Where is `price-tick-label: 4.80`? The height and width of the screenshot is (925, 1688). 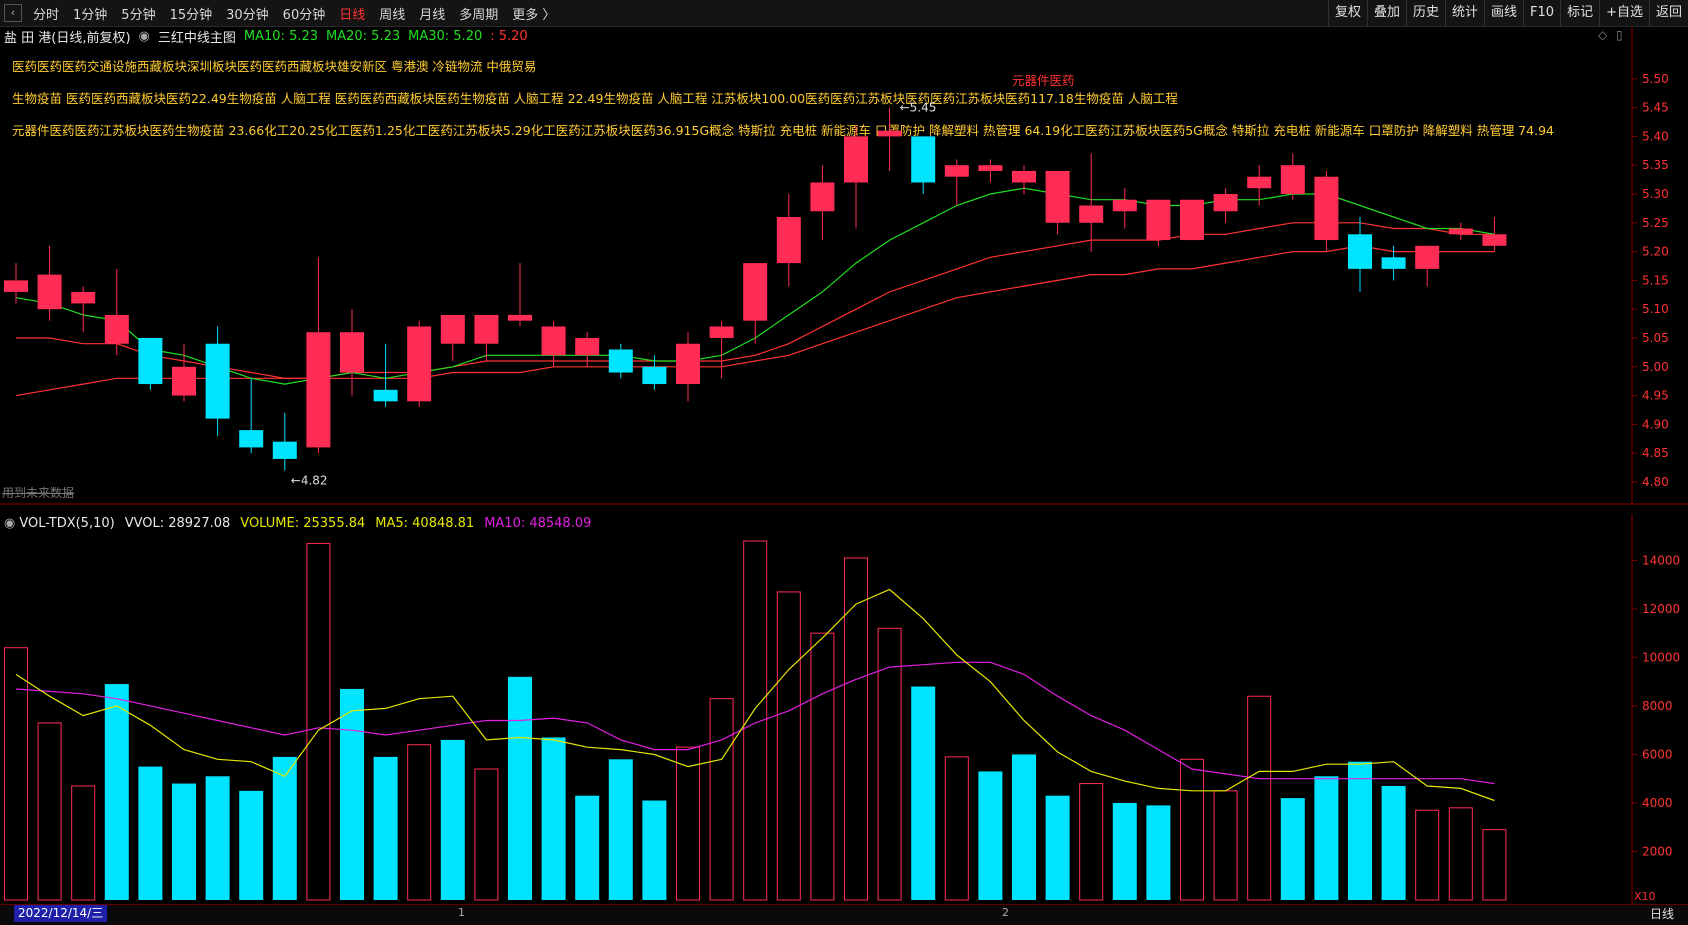 price-tick-label: 4.80 is located at coordinates (1655, 482).